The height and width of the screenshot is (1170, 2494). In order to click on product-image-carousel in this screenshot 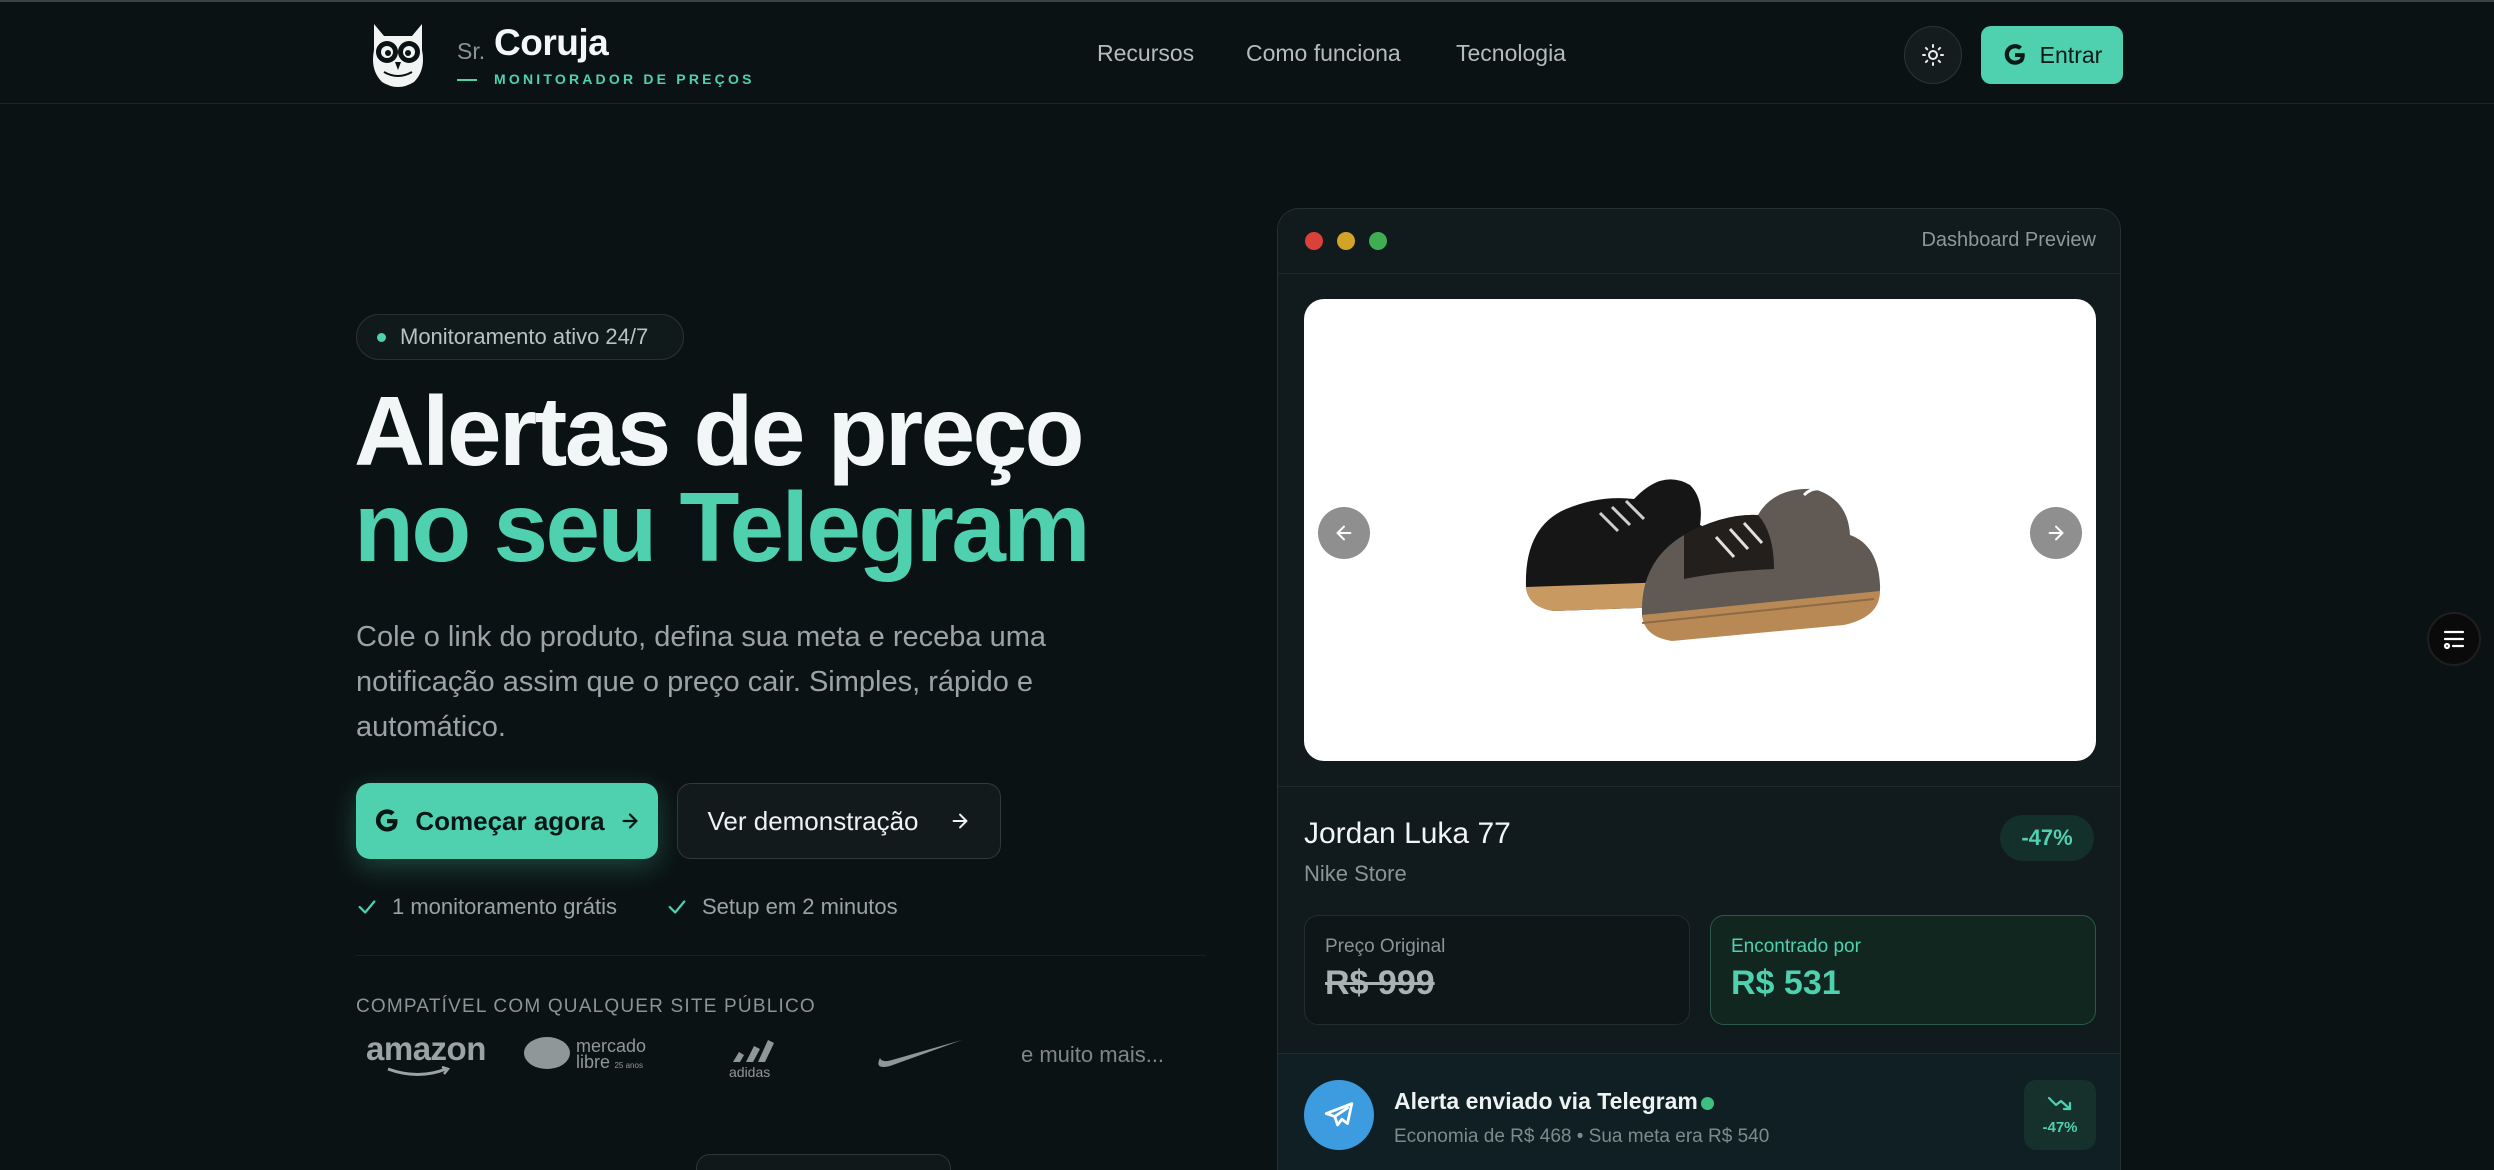, I will do `click(1700, 530)`.